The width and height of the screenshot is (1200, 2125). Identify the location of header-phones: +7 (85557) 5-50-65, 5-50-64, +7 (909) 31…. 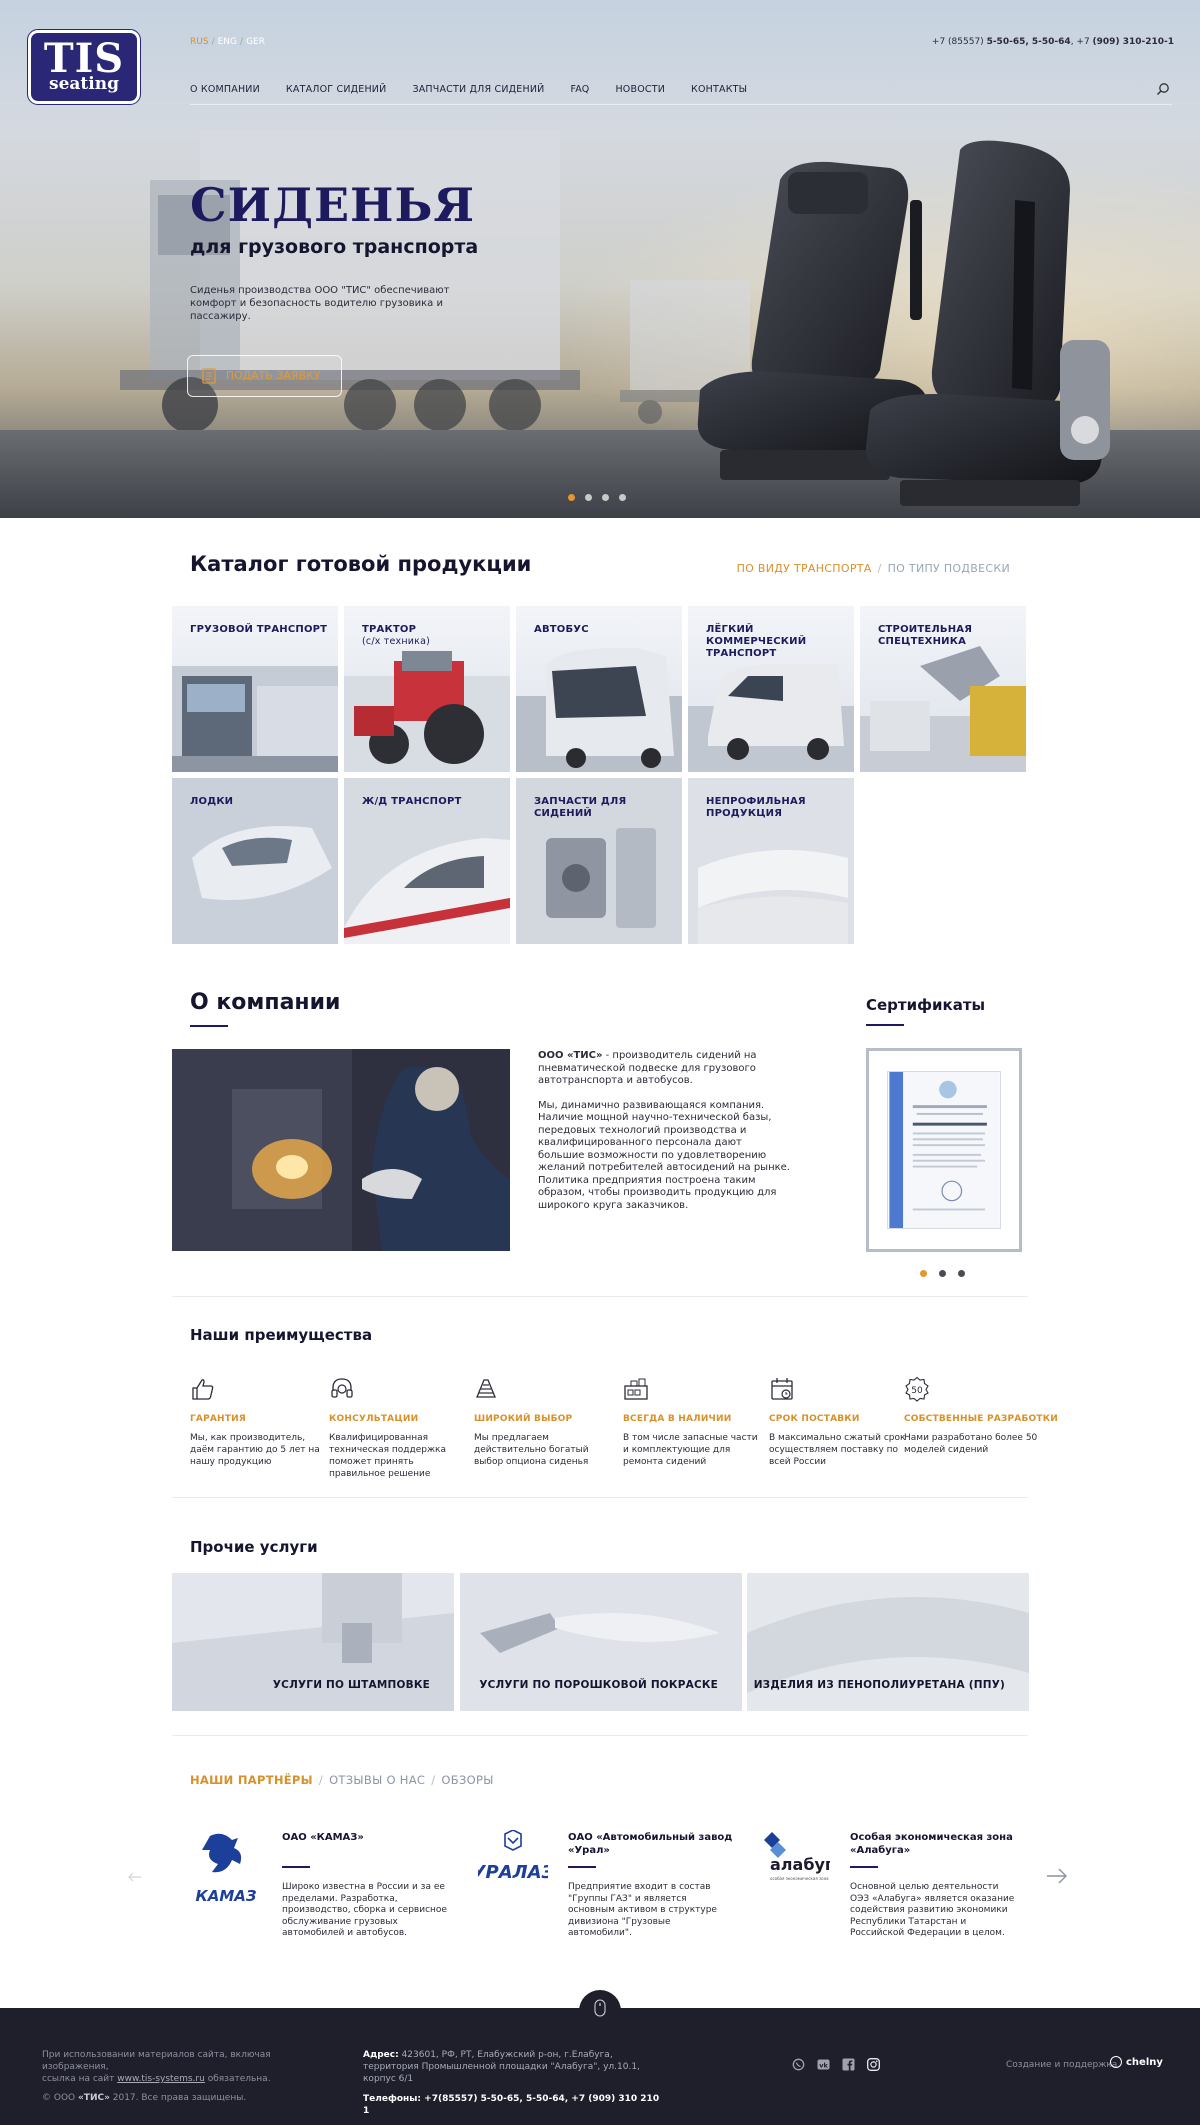
(1052, 42).